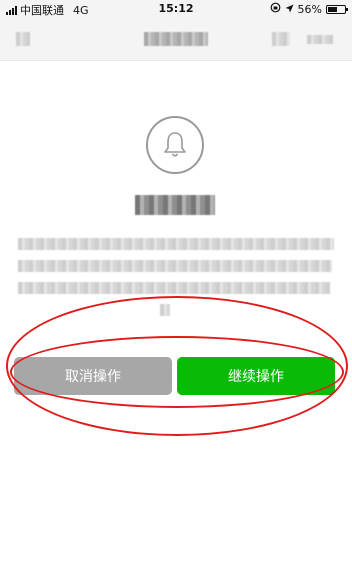 This screenshot has height=566, width=352. What do you see at coordinates (175, 145) in the screenshot?
I see `bell-icon` at bounding box center [175, 145].